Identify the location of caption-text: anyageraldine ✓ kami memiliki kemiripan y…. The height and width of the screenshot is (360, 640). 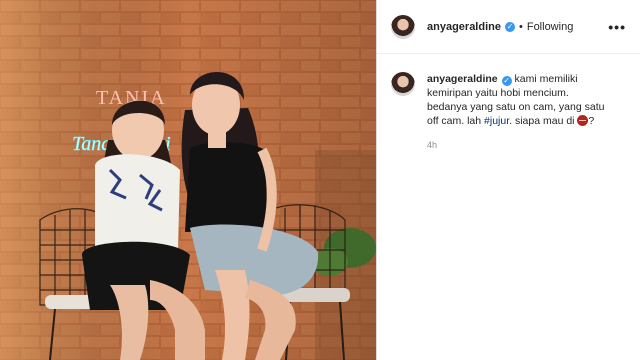
(515, 100).